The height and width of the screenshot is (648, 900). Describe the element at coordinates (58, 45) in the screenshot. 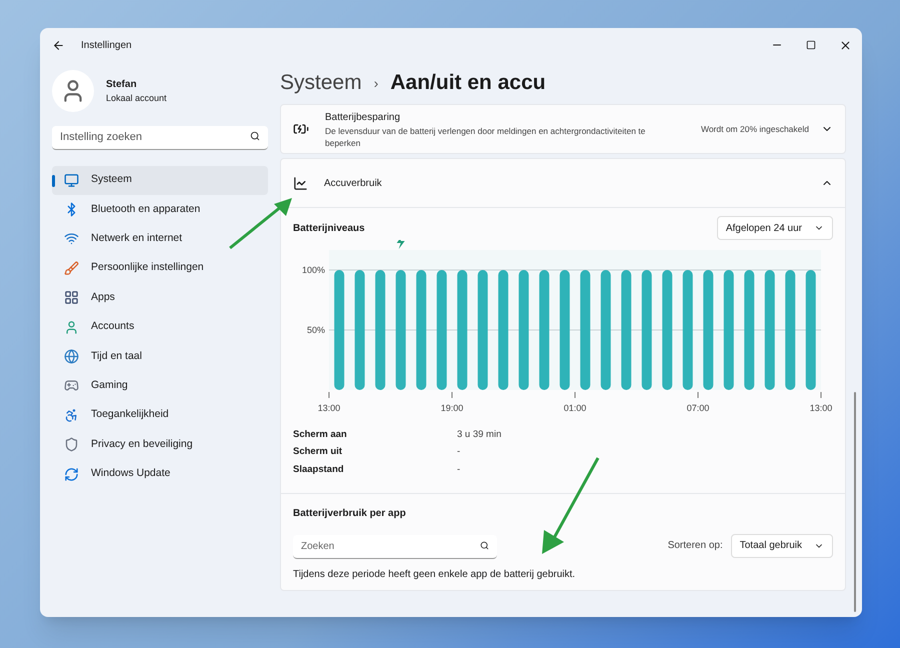

I see `back-icon` at that location.